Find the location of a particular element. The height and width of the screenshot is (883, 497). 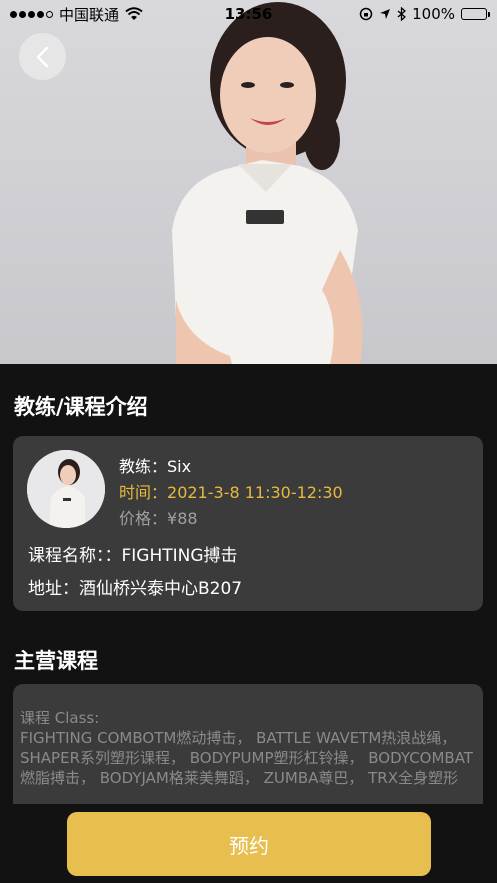

time-label: 时间： is located at coordinates (143, 492).